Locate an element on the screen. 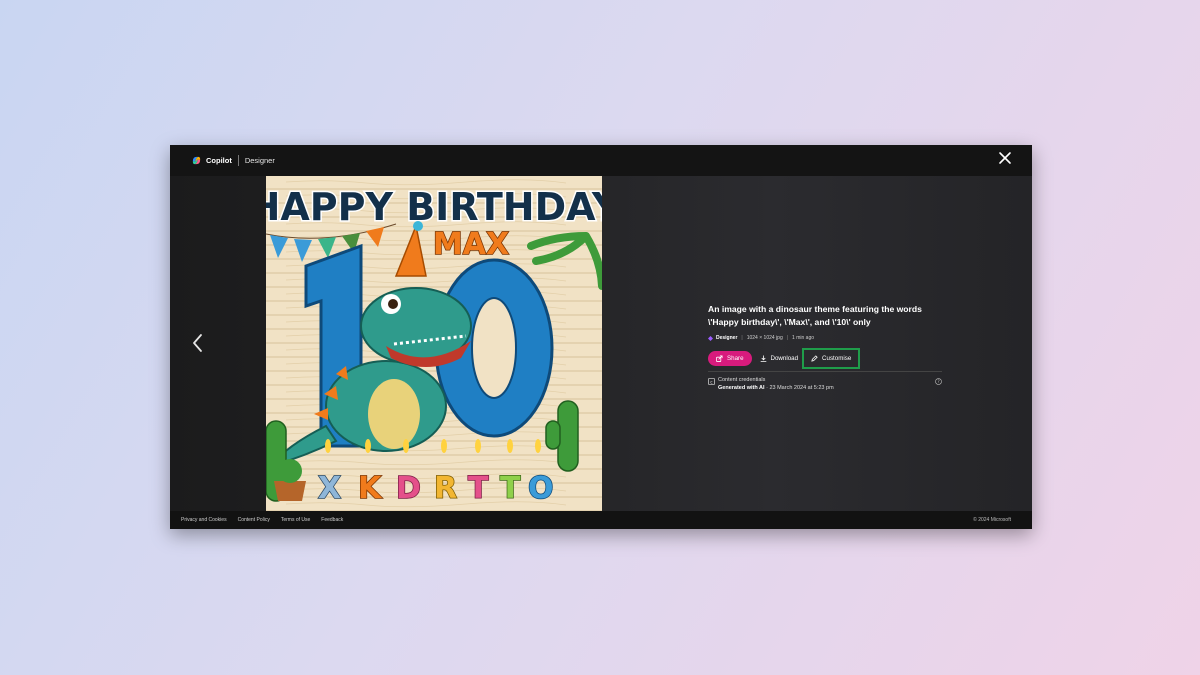 The width and height of the screenshot is (1200, 675). metadata-dimensions: 1024 × 1024 jpg is located at coordinates (764, 338).